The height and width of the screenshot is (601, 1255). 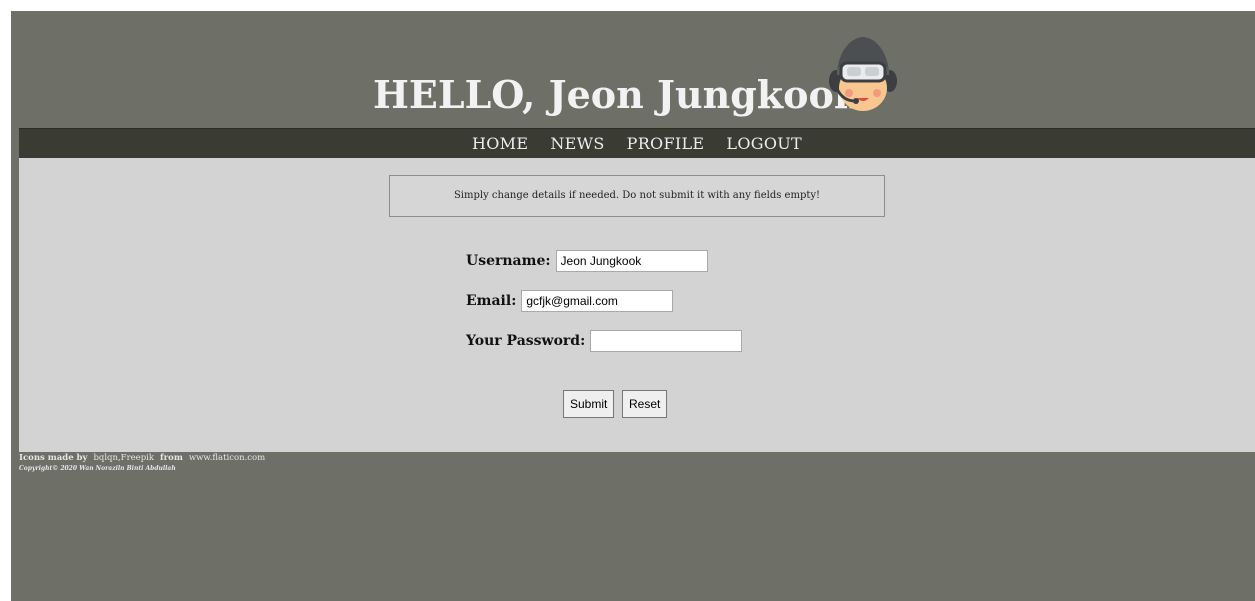 I want to click on email-row: Email:, so click(x=570, y=301).